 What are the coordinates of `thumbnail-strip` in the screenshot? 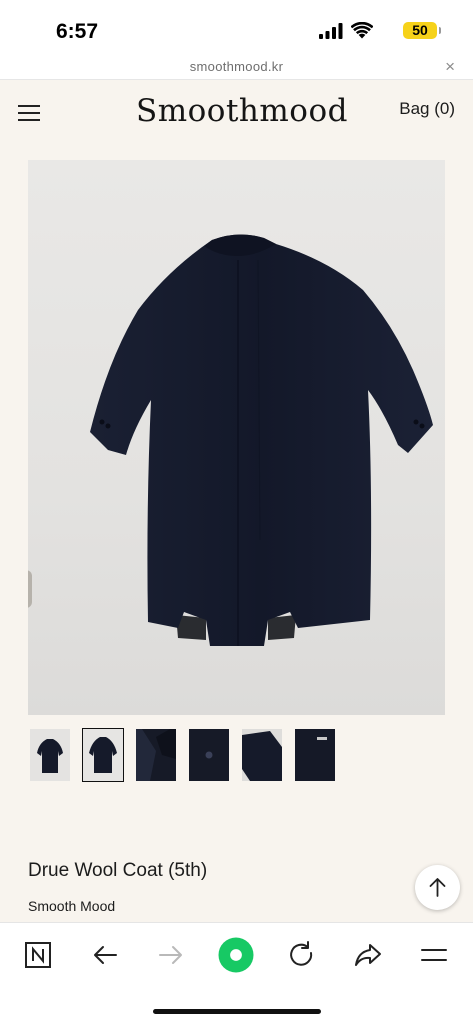 It's located at (238, 755).